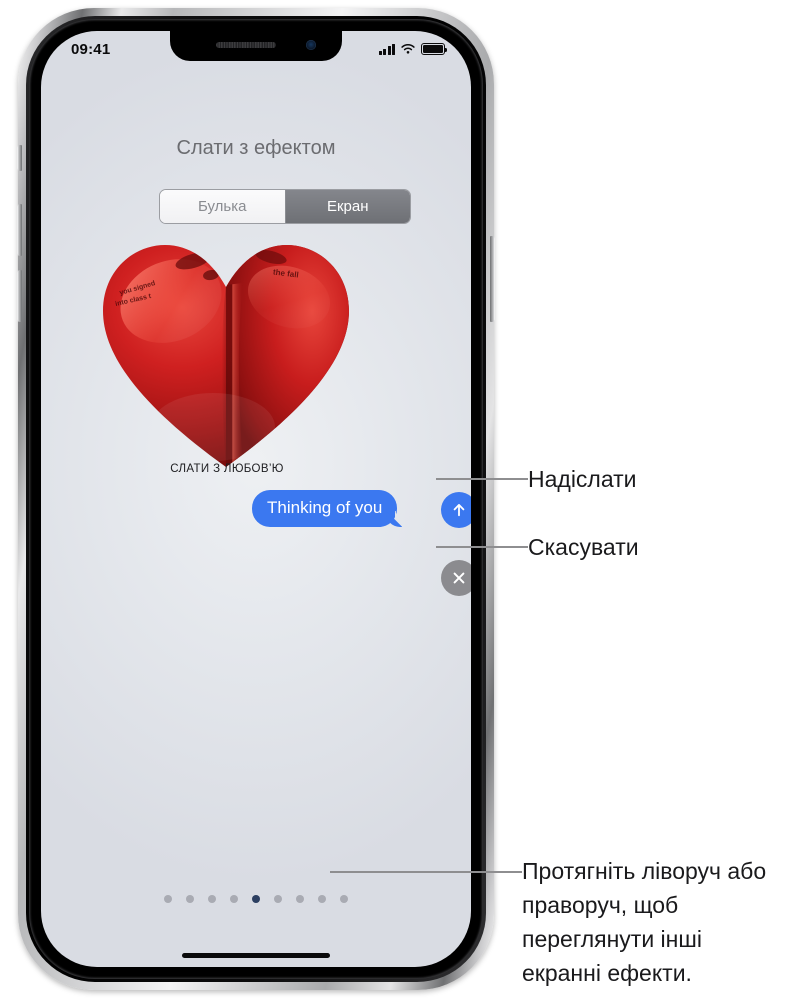 This screenshot has width=785, height=999. I want to click on heart-icon, so click(226, 356).